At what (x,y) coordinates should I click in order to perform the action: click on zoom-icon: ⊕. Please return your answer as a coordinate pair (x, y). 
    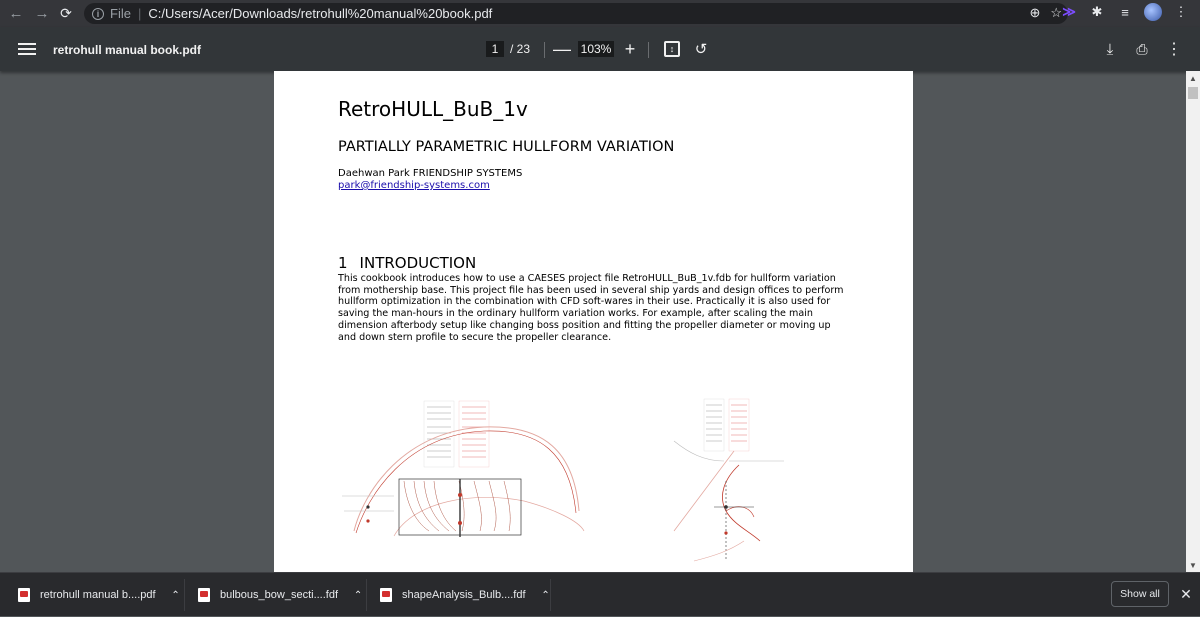
    Looking at the image, I should click on (1034, 13).